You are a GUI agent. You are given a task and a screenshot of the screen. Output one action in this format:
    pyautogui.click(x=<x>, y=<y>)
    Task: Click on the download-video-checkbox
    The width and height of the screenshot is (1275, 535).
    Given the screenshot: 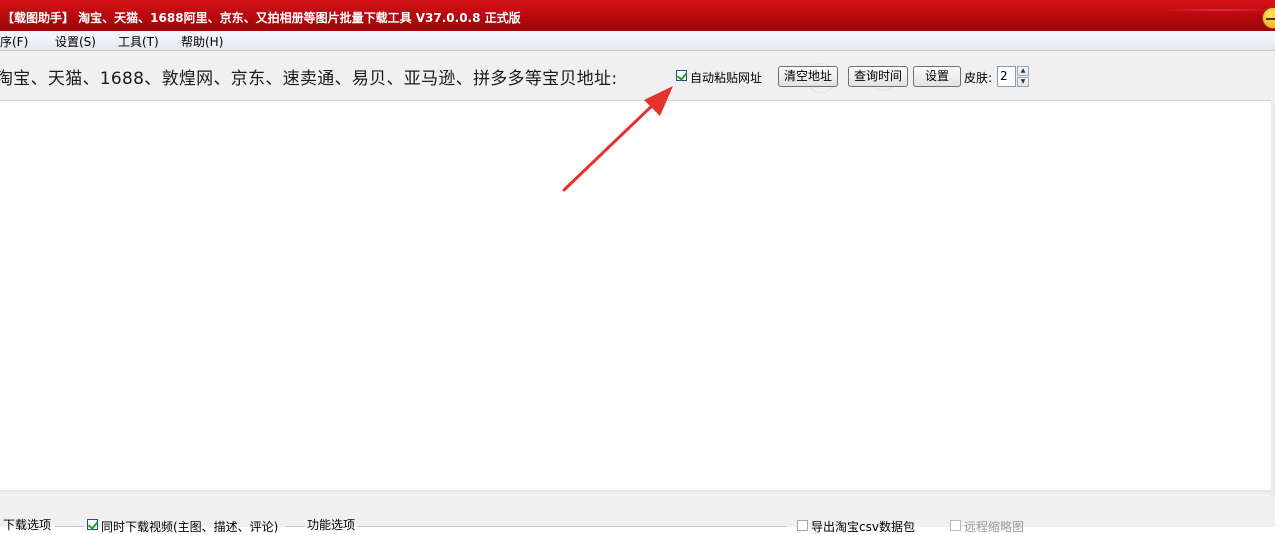 What is the action you would take?
    pyautogui.click(x=93, y=524)
    